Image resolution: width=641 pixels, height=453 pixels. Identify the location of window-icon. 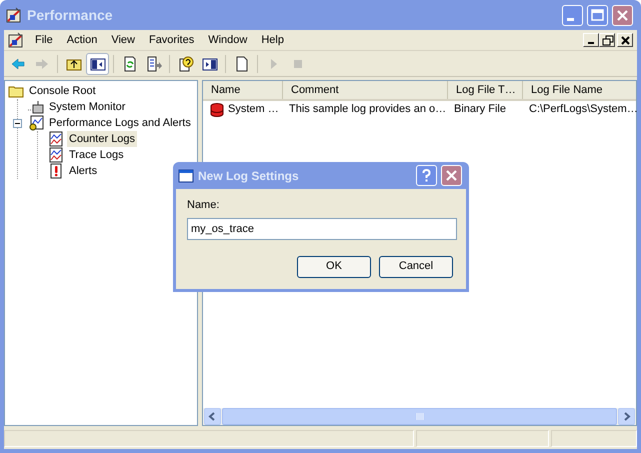
(186, 176).